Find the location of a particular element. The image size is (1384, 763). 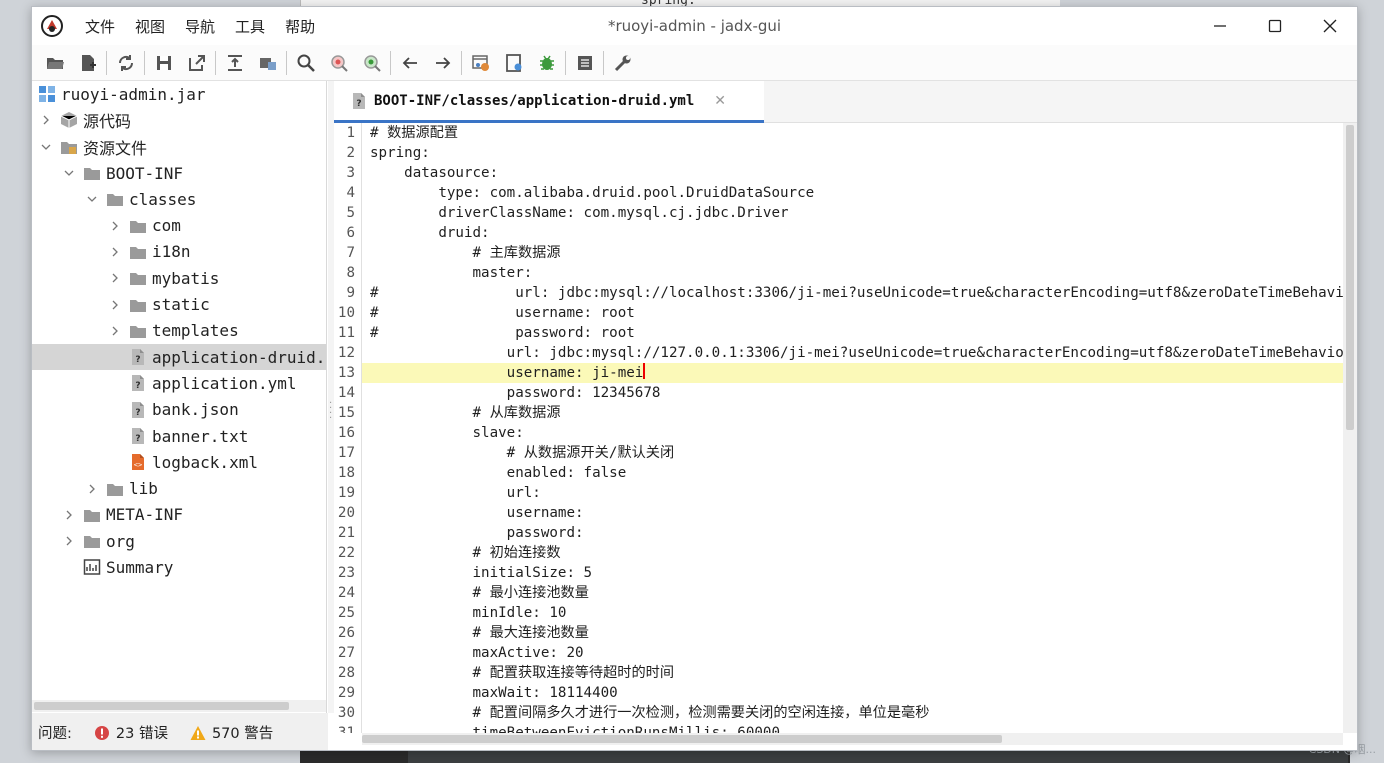

close-button is located at coordinates (1329, 26).